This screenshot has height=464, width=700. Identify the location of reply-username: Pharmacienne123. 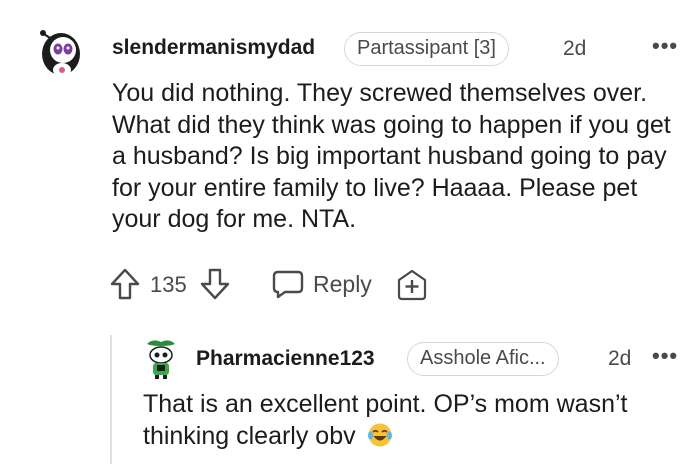
(285, 359).